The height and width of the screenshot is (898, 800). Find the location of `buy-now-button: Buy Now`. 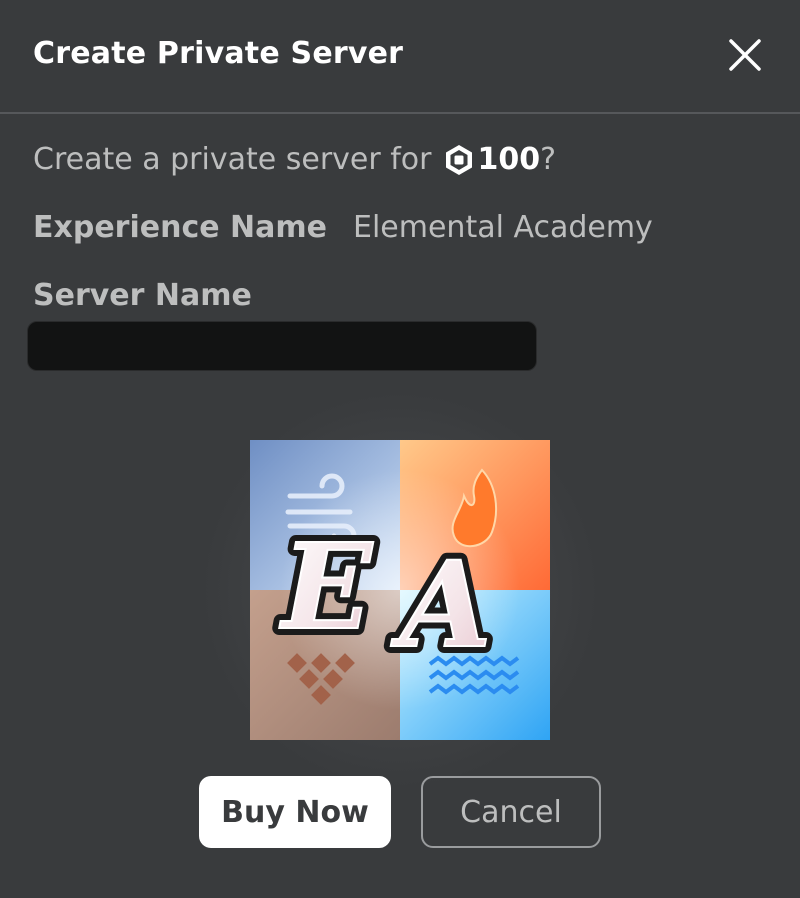

buy-now-button: Buy Now is located at coordinates (295, 812).